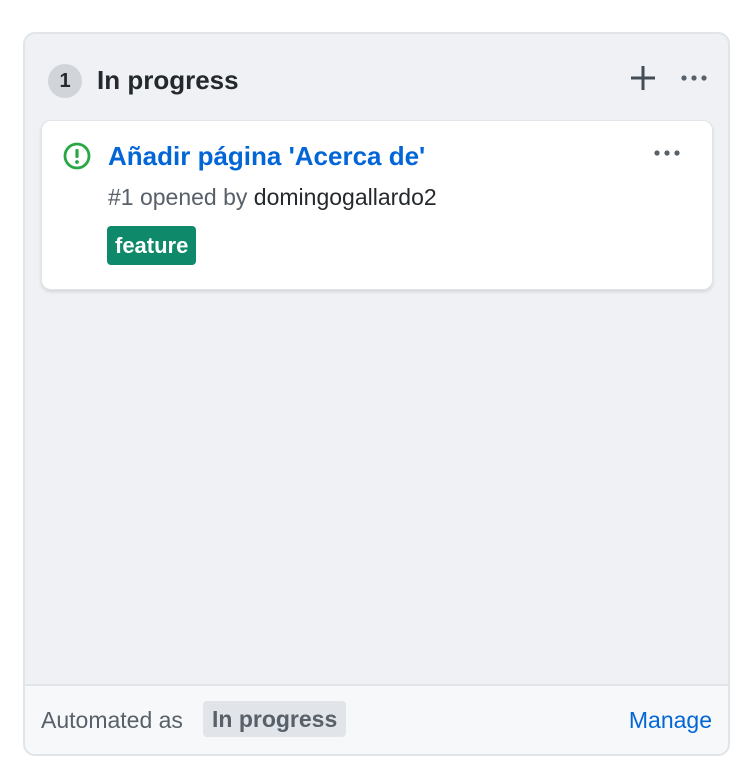 The image size is (748, 778). I want to click on issue-title-link: Añadir página 'Acerca de', so click(266, 156).